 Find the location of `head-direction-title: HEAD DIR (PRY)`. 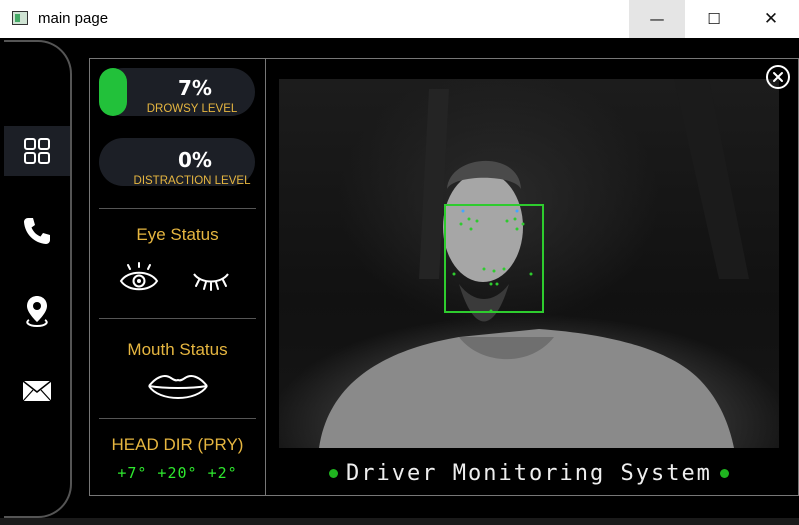

head-direction-title: HEAD DIR (PRY) is located at coordinates (177, 444).